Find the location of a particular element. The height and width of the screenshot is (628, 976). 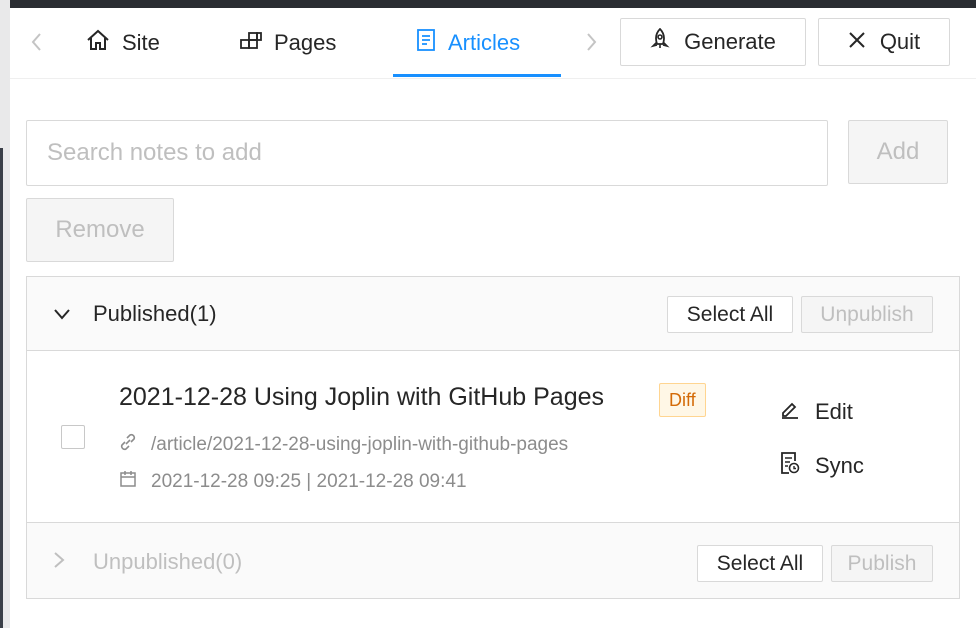

unpublished-section-header: Unpublished(0) Select All Publish is located at coordinates (493, 560).